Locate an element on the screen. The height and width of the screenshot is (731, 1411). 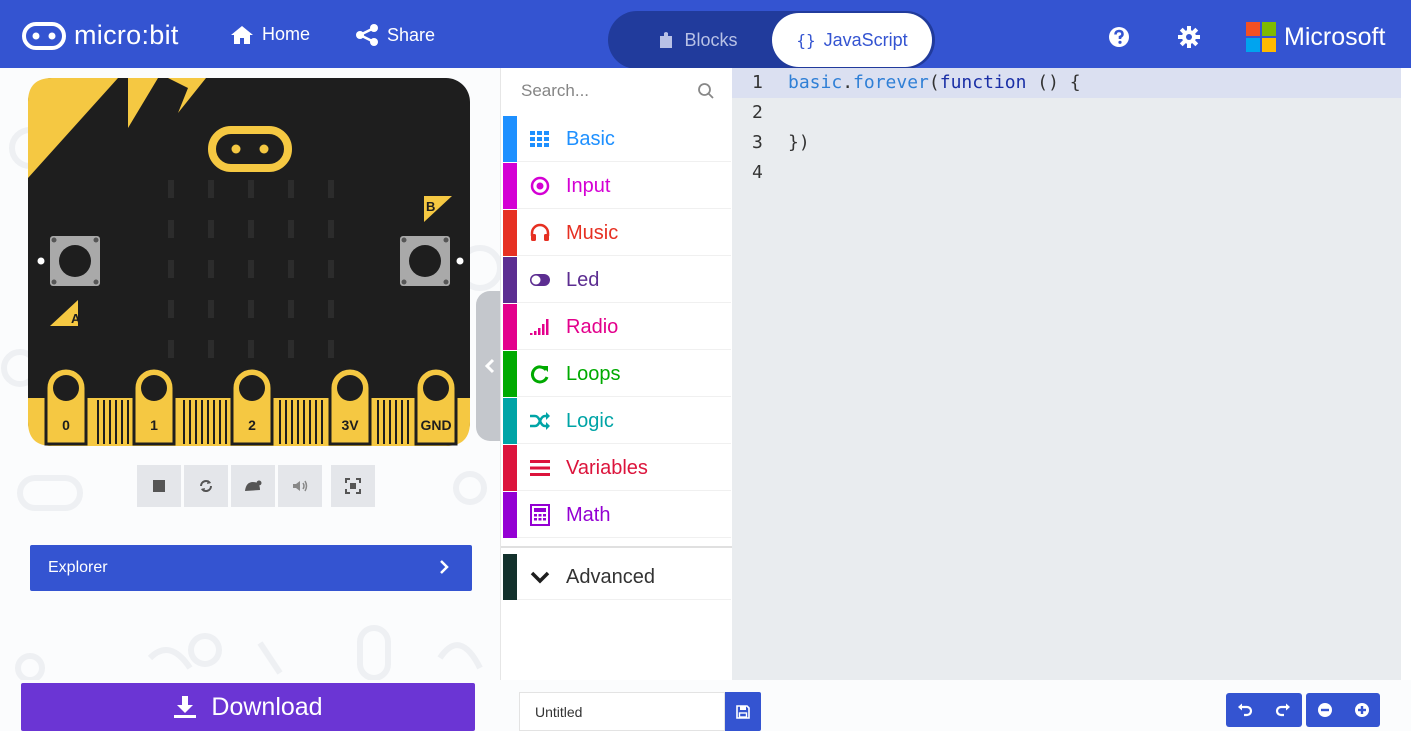
gear-icon is located at coordinates (1189, 37).